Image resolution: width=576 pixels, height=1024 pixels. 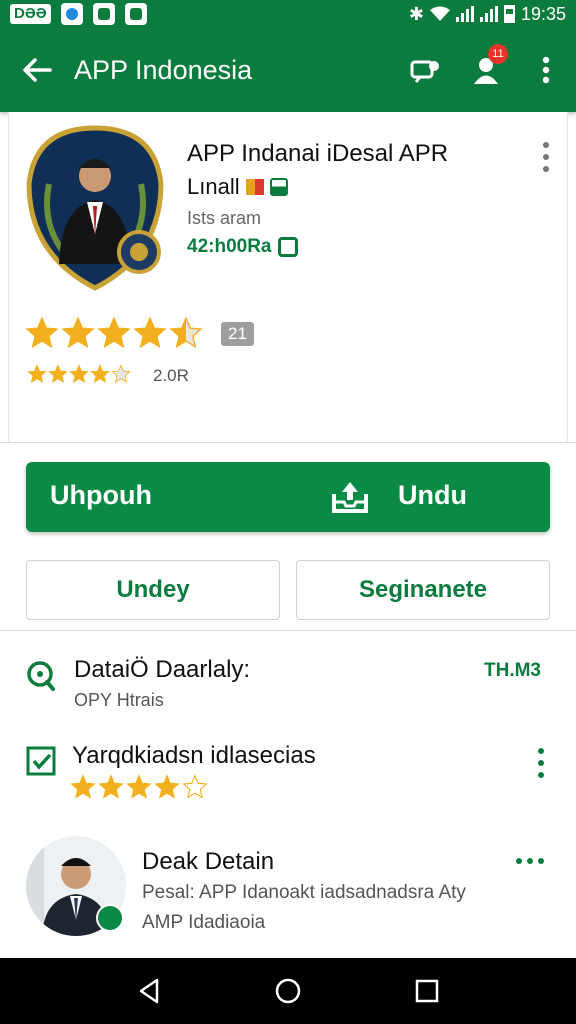 What do you see at coordinates (103, 14) in the screenshot?
I see `notification-paw-icon` at bounding box center [103, 14].